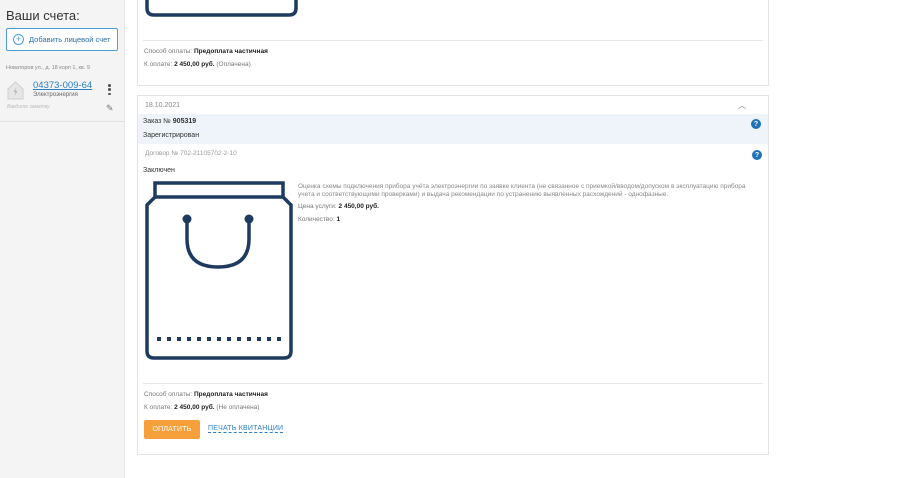  What do you see at coordinates (453, 129) in the screenshot?
I see `order-header: Заказ № 905319 Зарегистрирован ?` at bounding box center [453, 129].